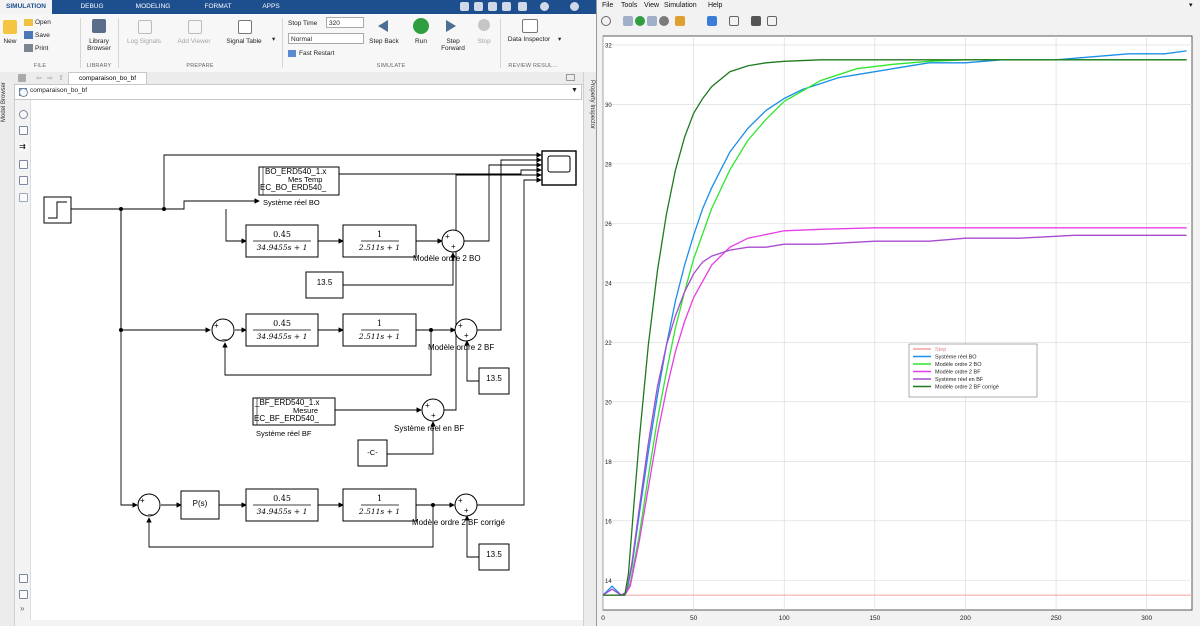 The width and height of the screenshot is (1200, 631). What do you see at coordinates (664, 21) in the screenshot?
I see `stop-icon` at bounding box center [664, 21].